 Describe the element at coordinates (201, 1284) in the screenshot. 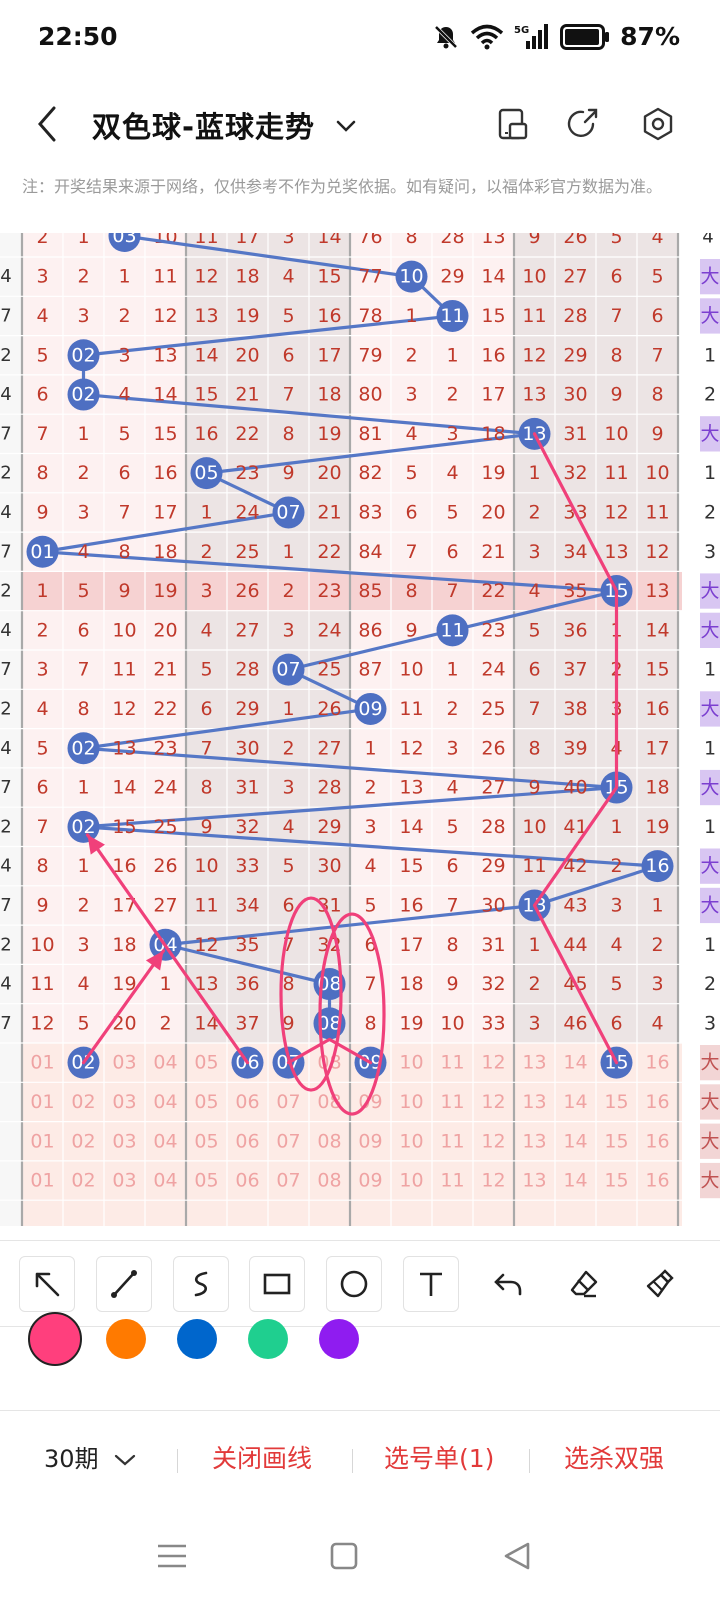

I see `curve-tool` at that location.